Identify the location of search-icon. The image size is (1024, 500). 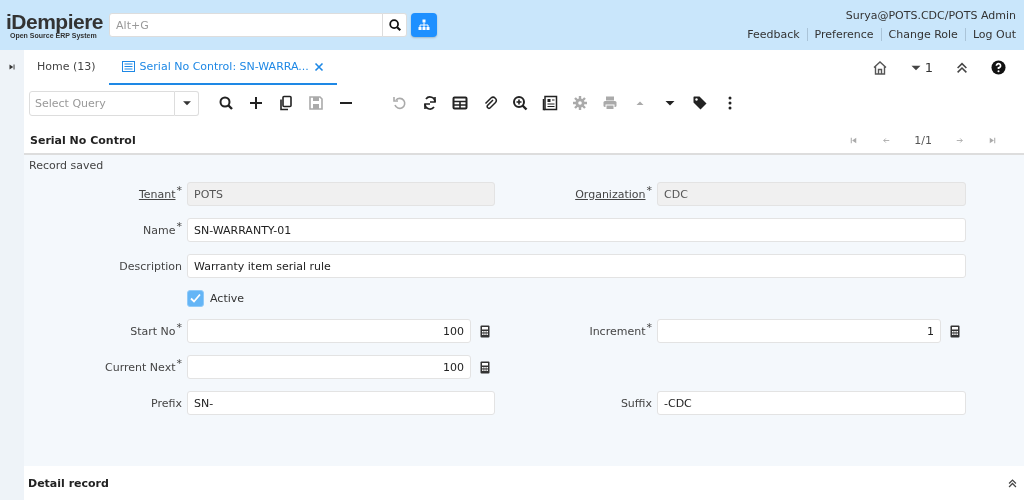
(394, 25).